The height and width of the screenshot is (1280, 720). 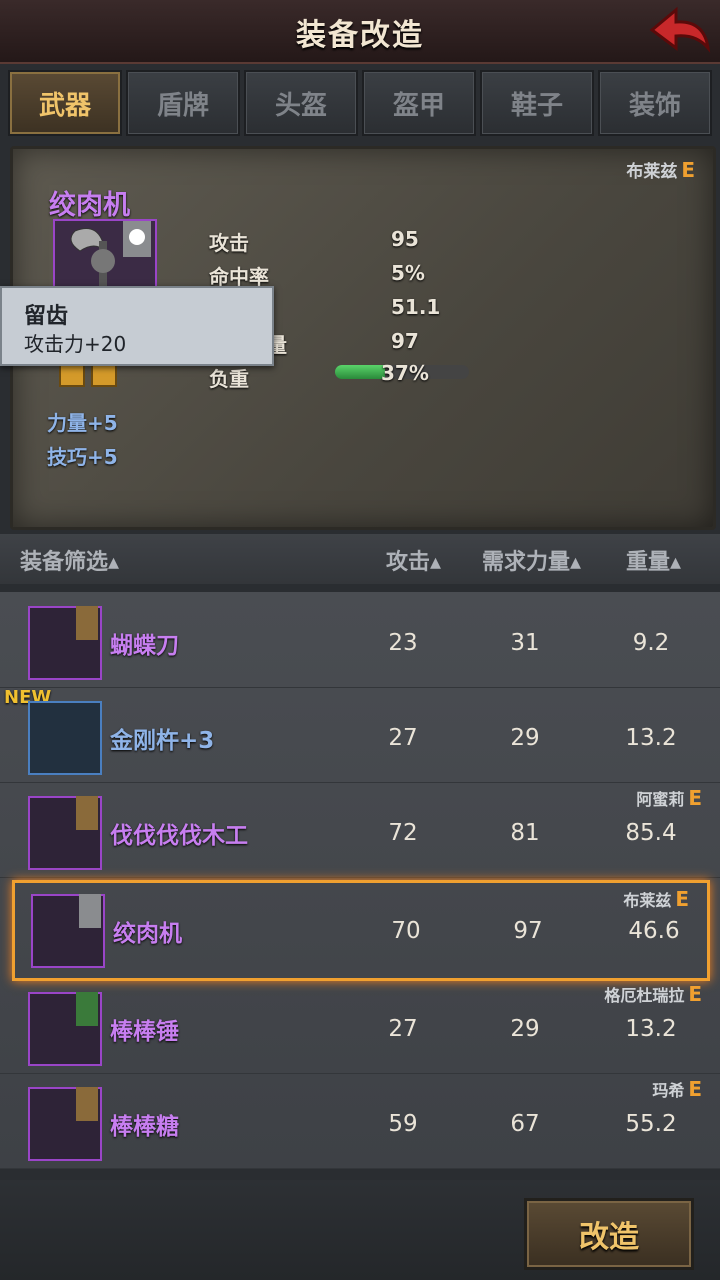 What do you see at coordinates (360, 640) in the screenshot?
I see `list-item: 蝴蝶刀 23 31 9.2` at bounding box center [360, 640].